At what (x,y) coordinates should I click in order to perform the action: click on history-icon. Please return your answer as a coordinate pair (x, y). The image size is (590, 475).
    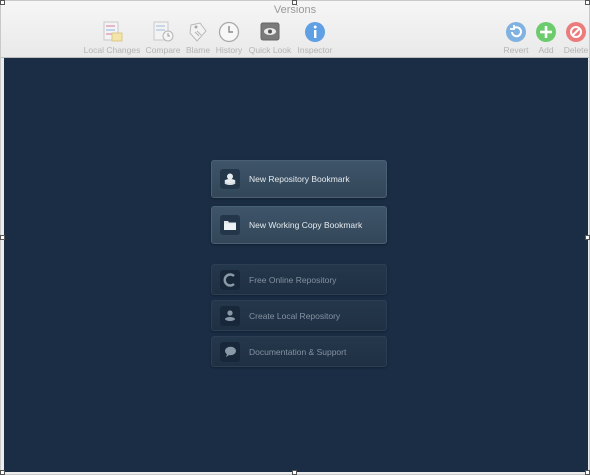
    Looking at the image, I should click on (229, 32).